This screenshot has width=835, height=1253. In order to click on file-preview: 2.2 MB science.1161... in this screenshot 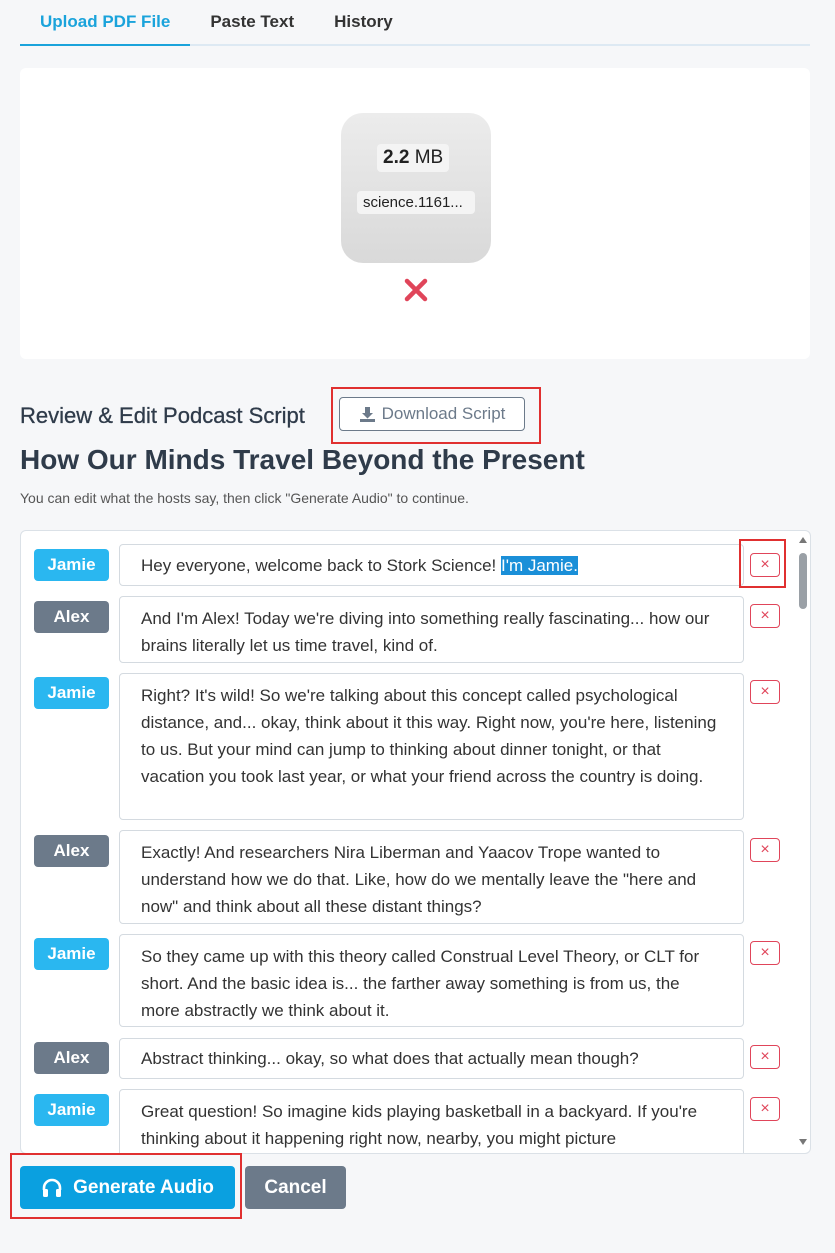, I will do `click(416, 188)`.